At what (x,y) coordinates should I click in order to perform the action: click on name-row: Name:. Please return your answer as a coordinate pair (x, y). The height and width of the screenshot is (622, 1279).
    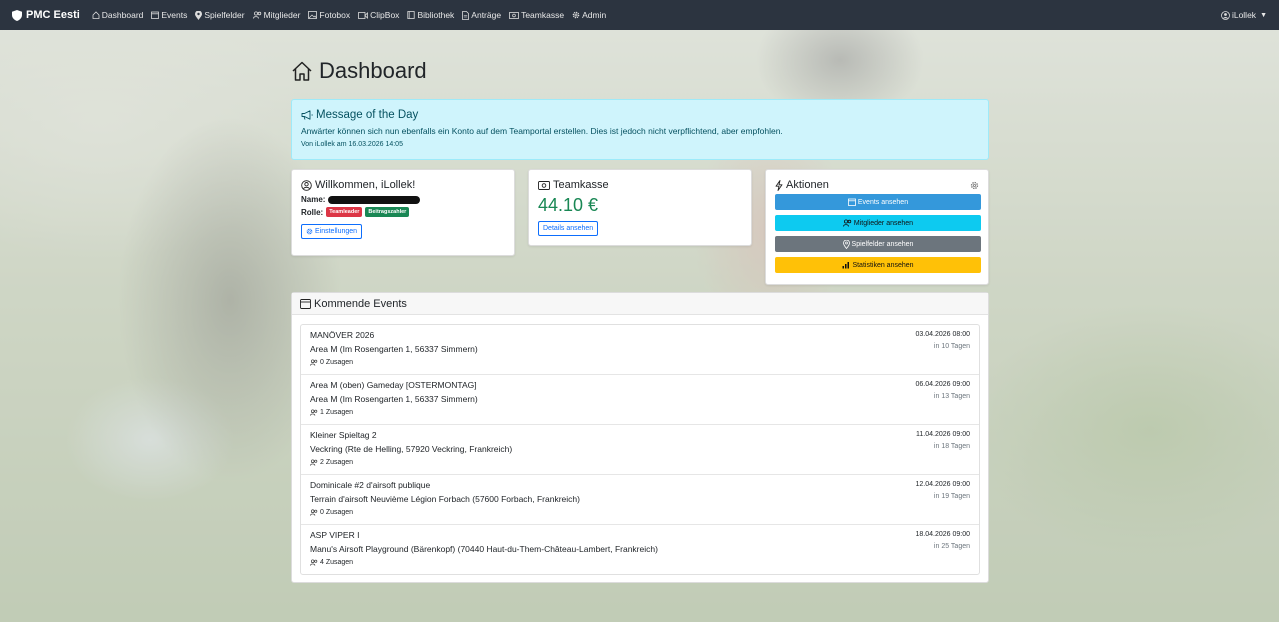
    Looking at the image, I should click on (403, 199).